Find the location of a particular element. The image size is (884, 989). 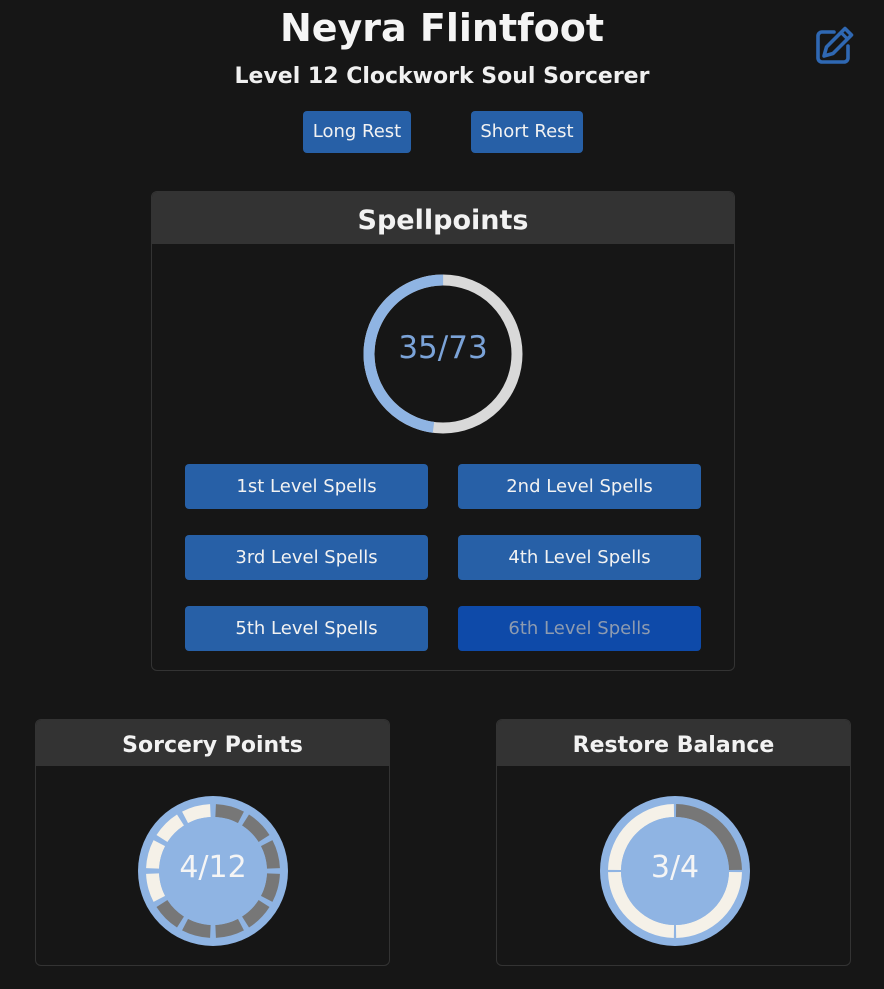

sorcery-points-panel: Sorcery Points 4/12 is located at coordinates (212, 842).